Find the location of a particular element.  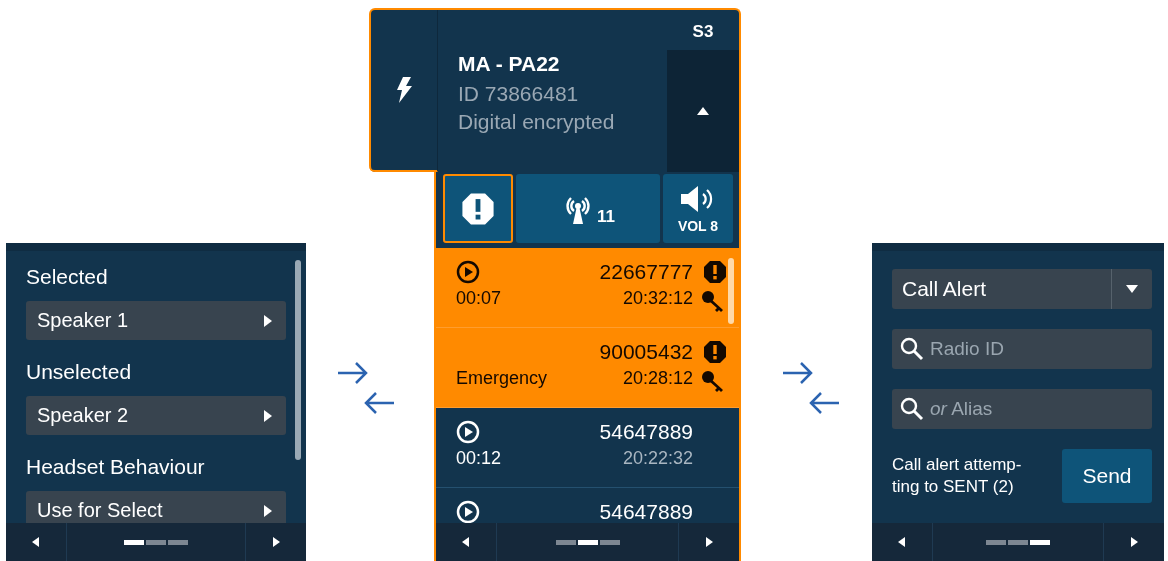

caret-up-icon is located at coordinates (703, 111).